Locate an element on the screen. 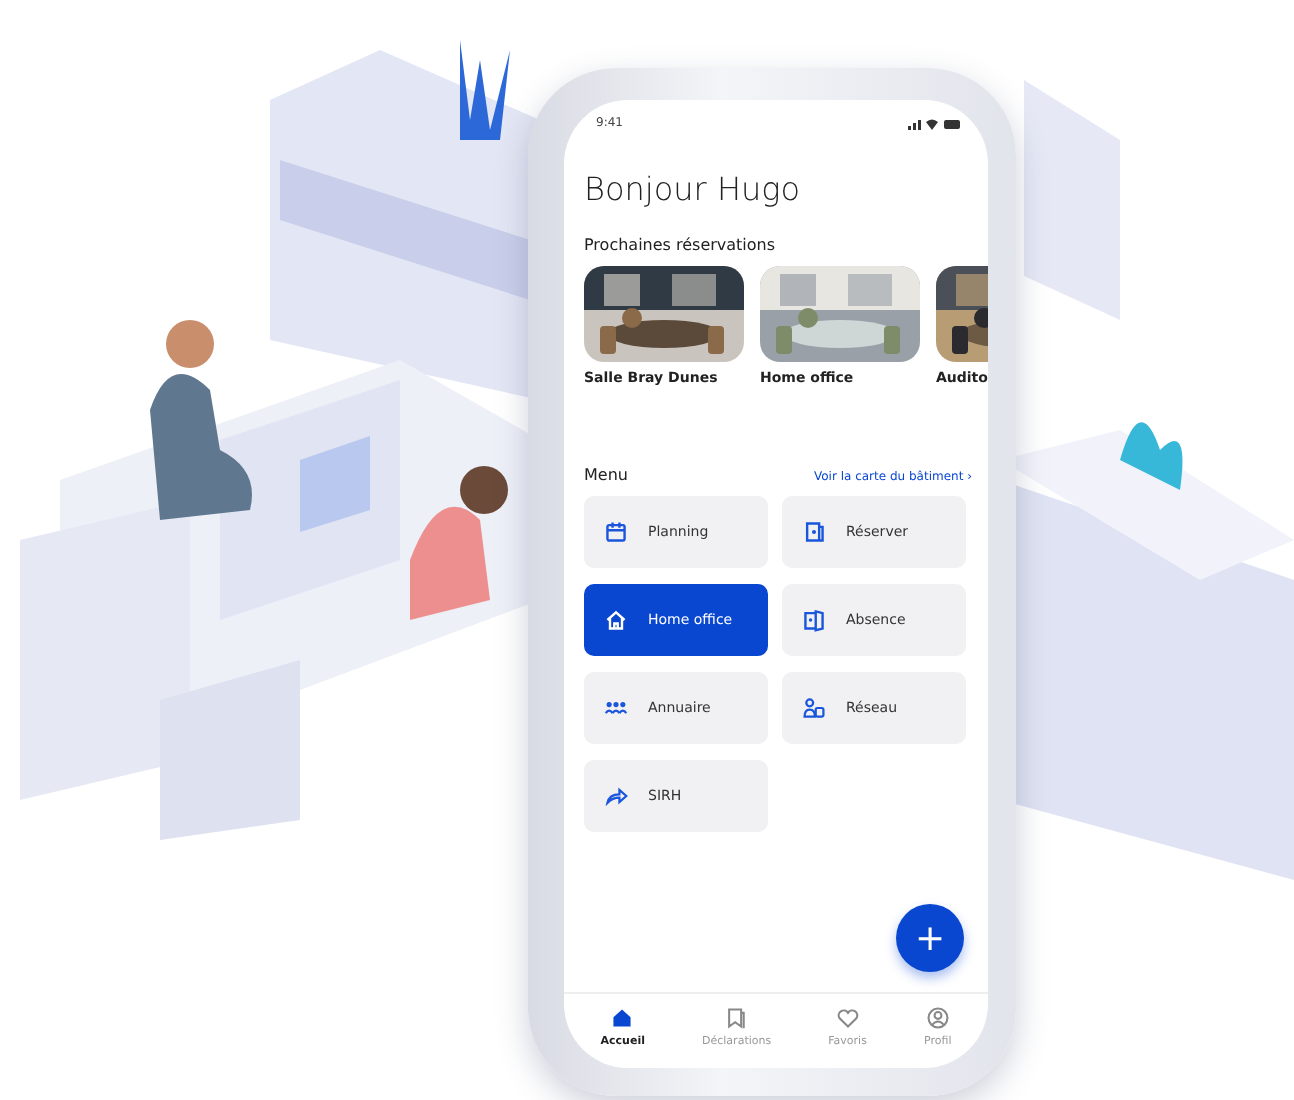 The image size is (1294, 1100). section-title: Menu is located at coordinates (606, 475).